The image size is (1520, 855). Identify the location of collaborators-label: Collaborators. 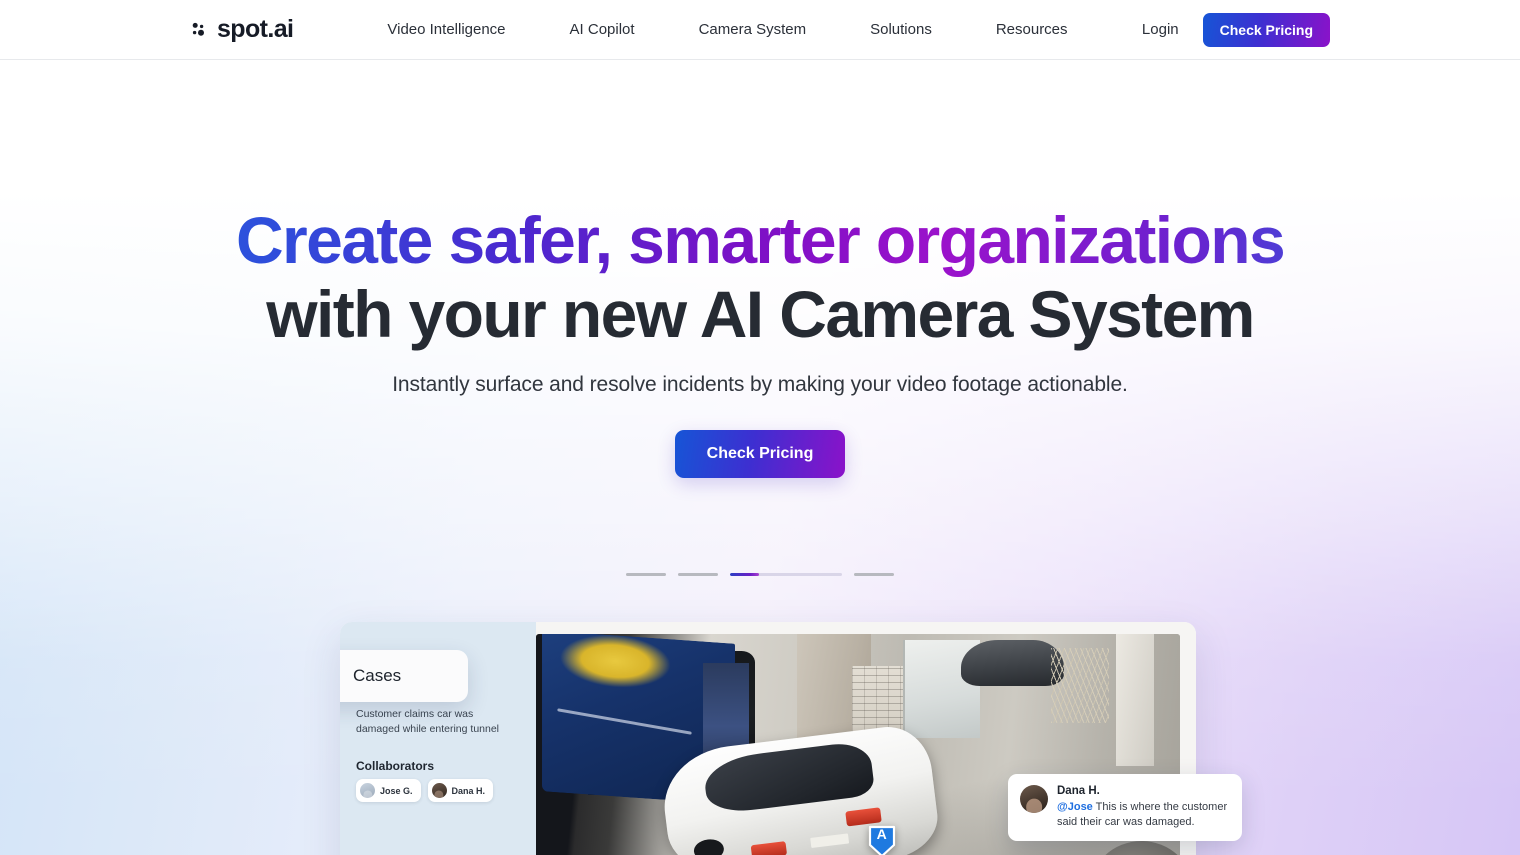
(395, 766).